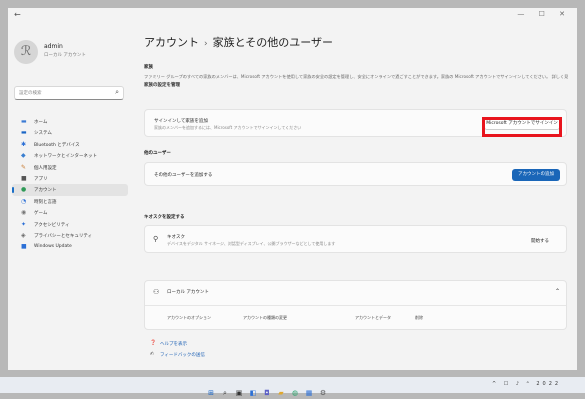  I want to click on network-icon: ◆, so click(23, 156).